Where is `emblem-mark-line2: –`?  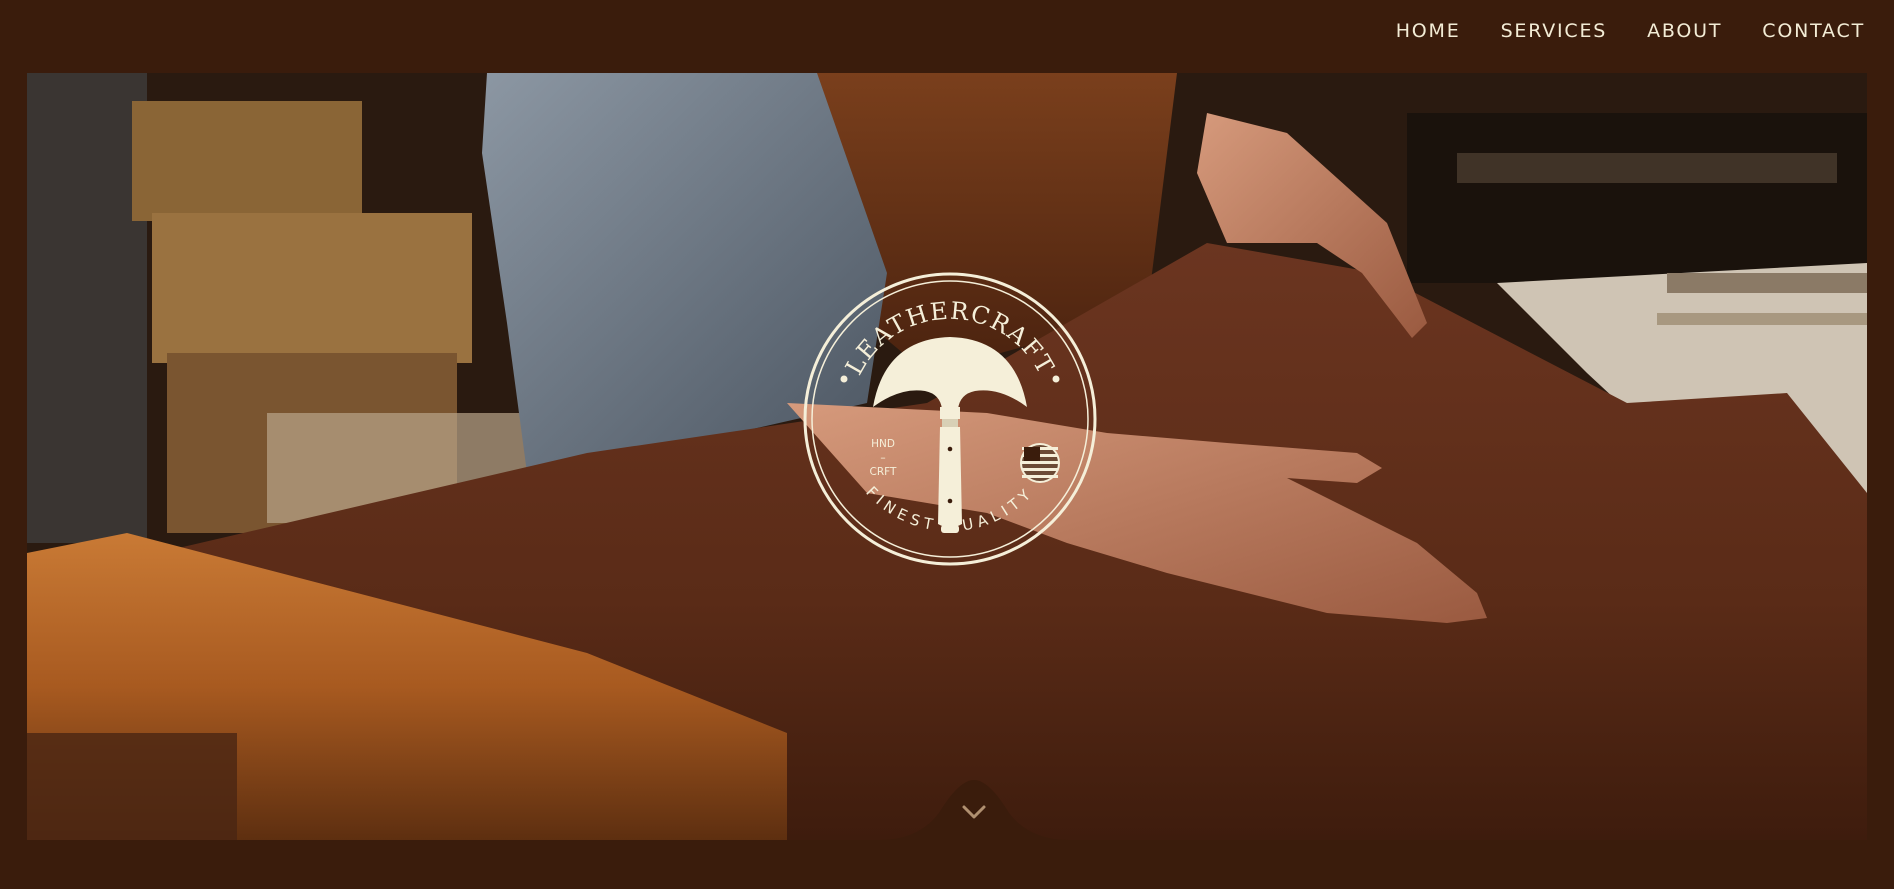 emblem-mark-line2: – is located at coordinates (882, 458).